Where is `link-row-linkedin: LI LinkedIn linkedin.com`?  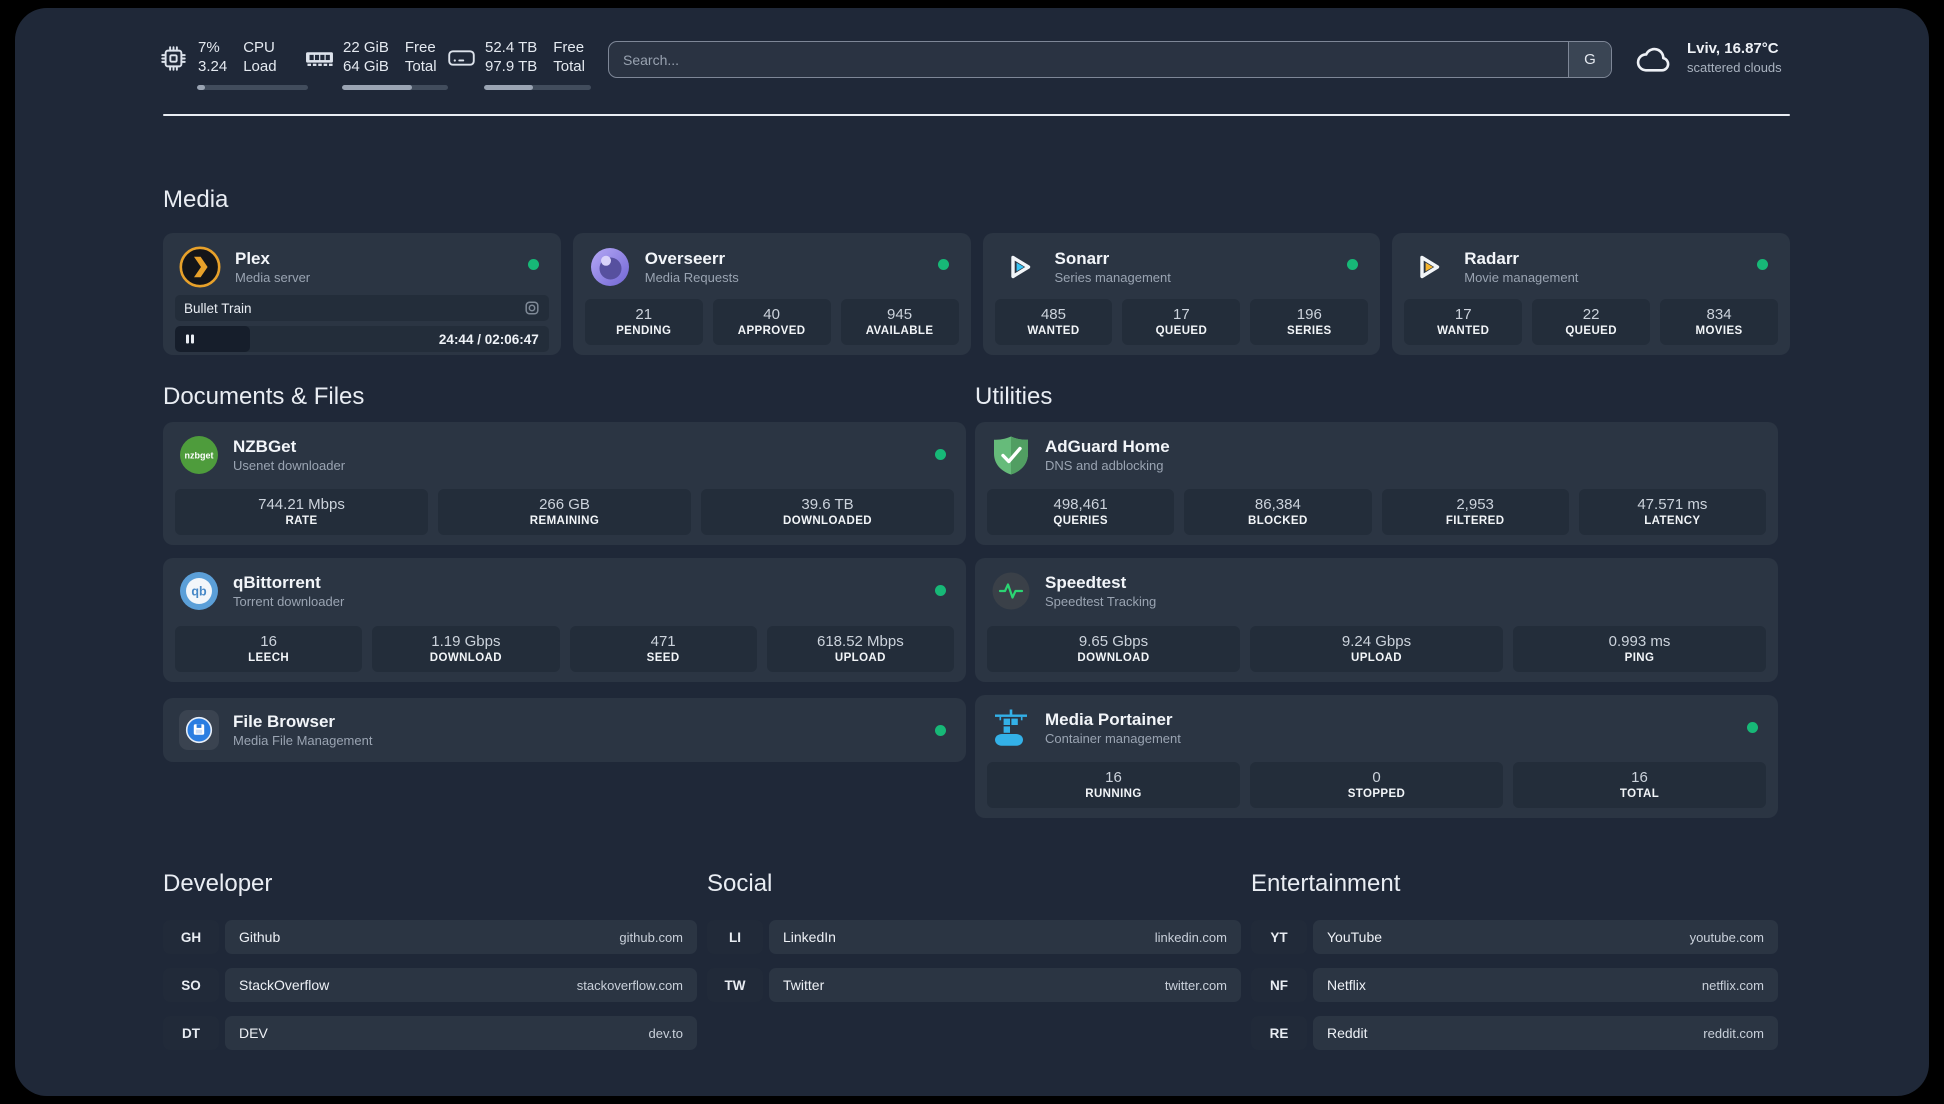 link-row-linkedin: LI LinkedIn linkedin.com is located at coordinates (974, 937).